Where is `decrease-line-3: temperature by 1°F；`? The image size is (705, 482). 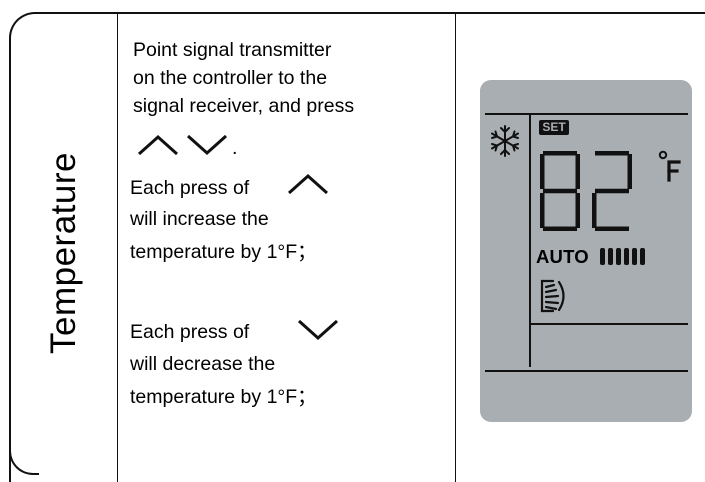
decrease-line-3: temperature by 1°F； is located at coordinates (223, 397).